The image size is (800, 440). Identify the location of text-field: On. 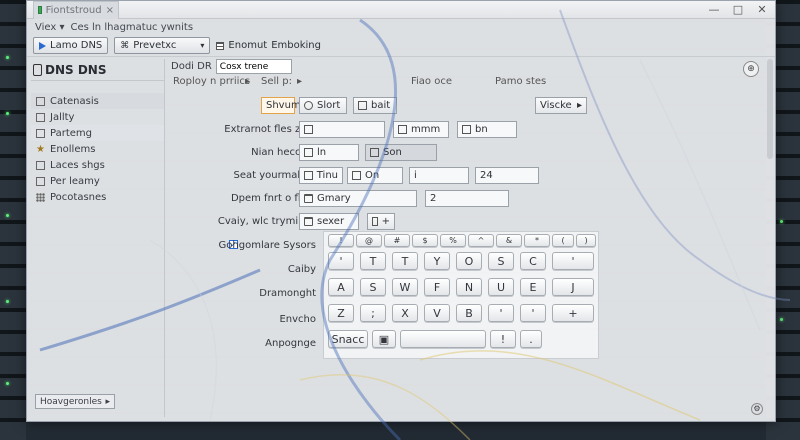
(375, 175).